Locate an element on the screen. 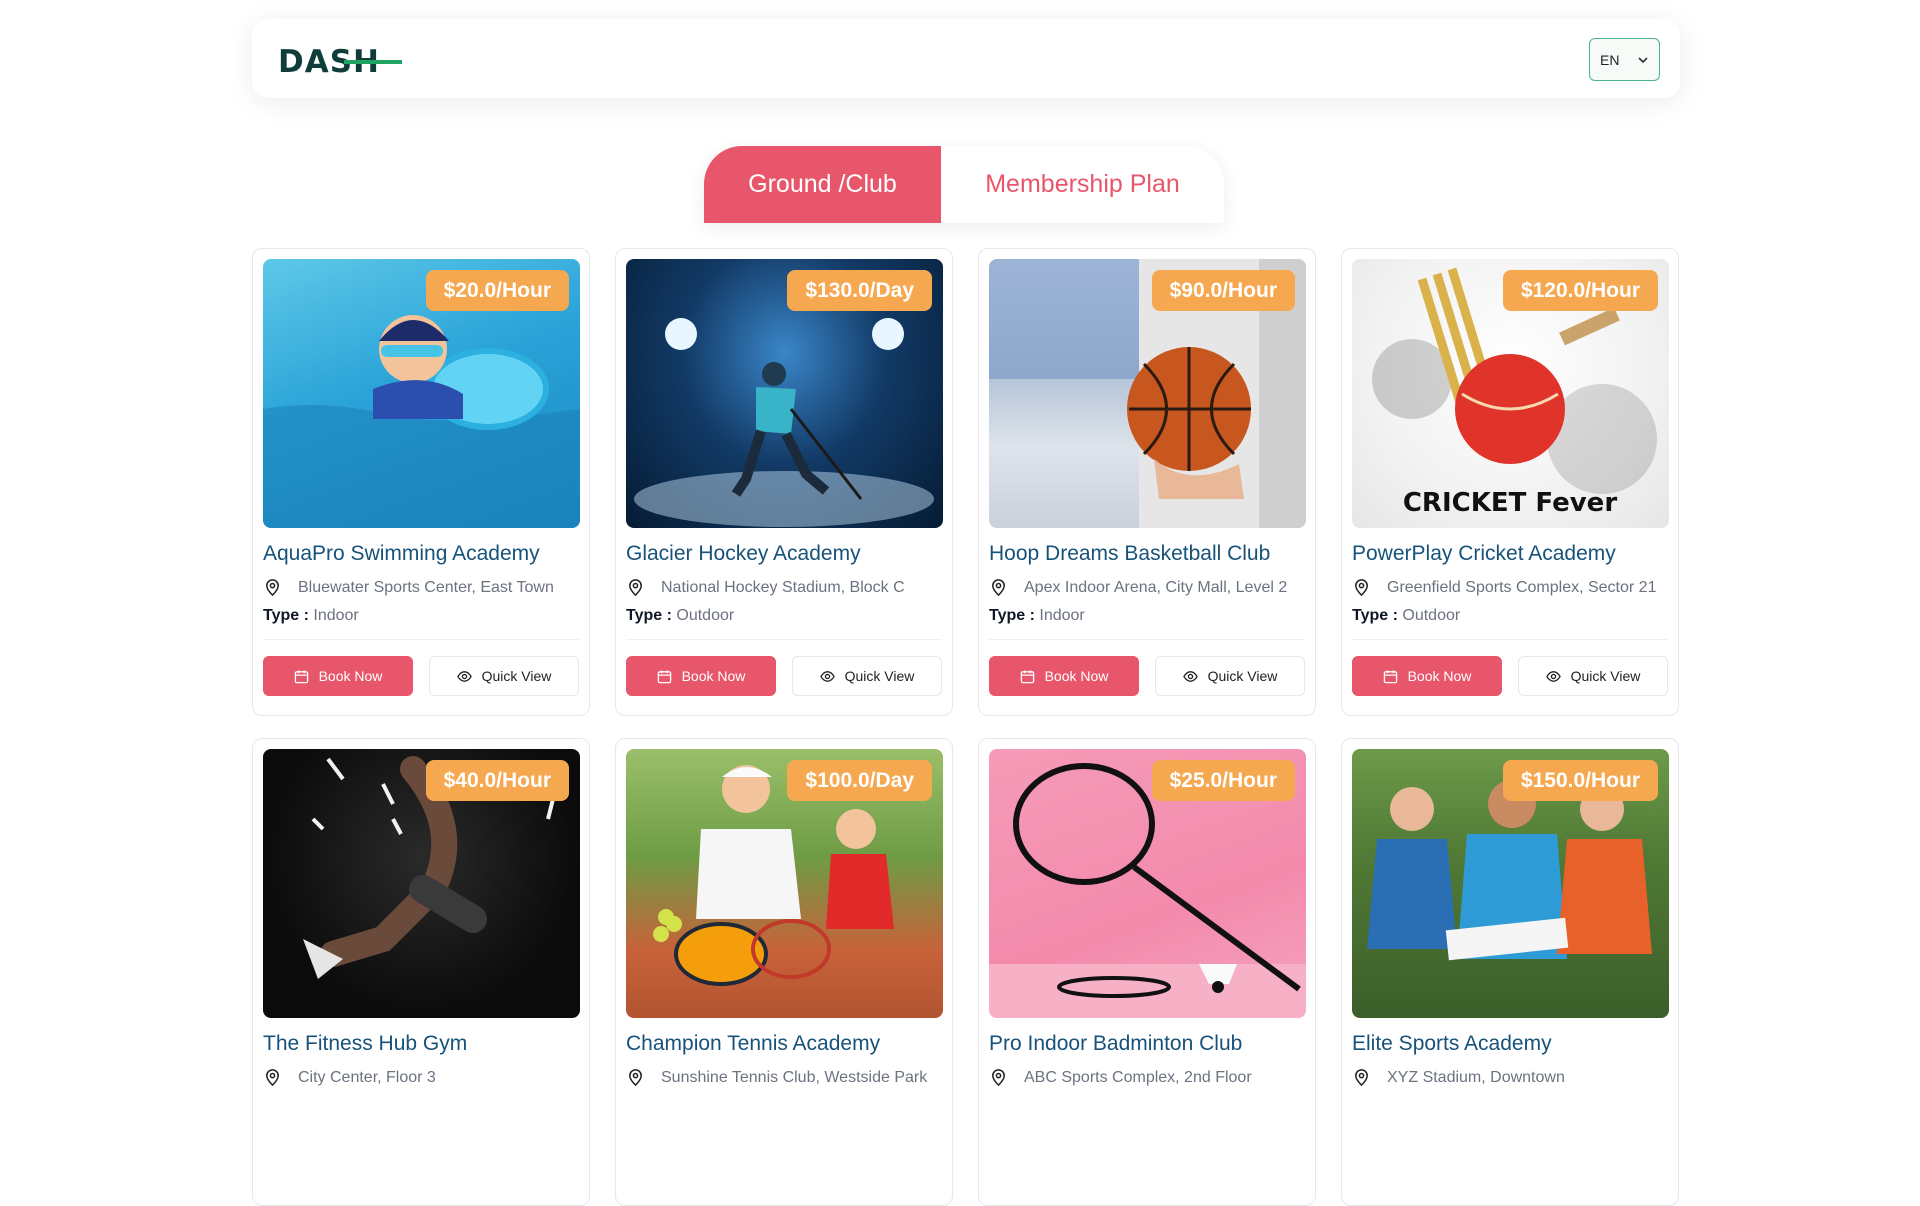 The image size is (1920, 1206). club-image: $150.0/Hour is located at coordinates (1510, 883).